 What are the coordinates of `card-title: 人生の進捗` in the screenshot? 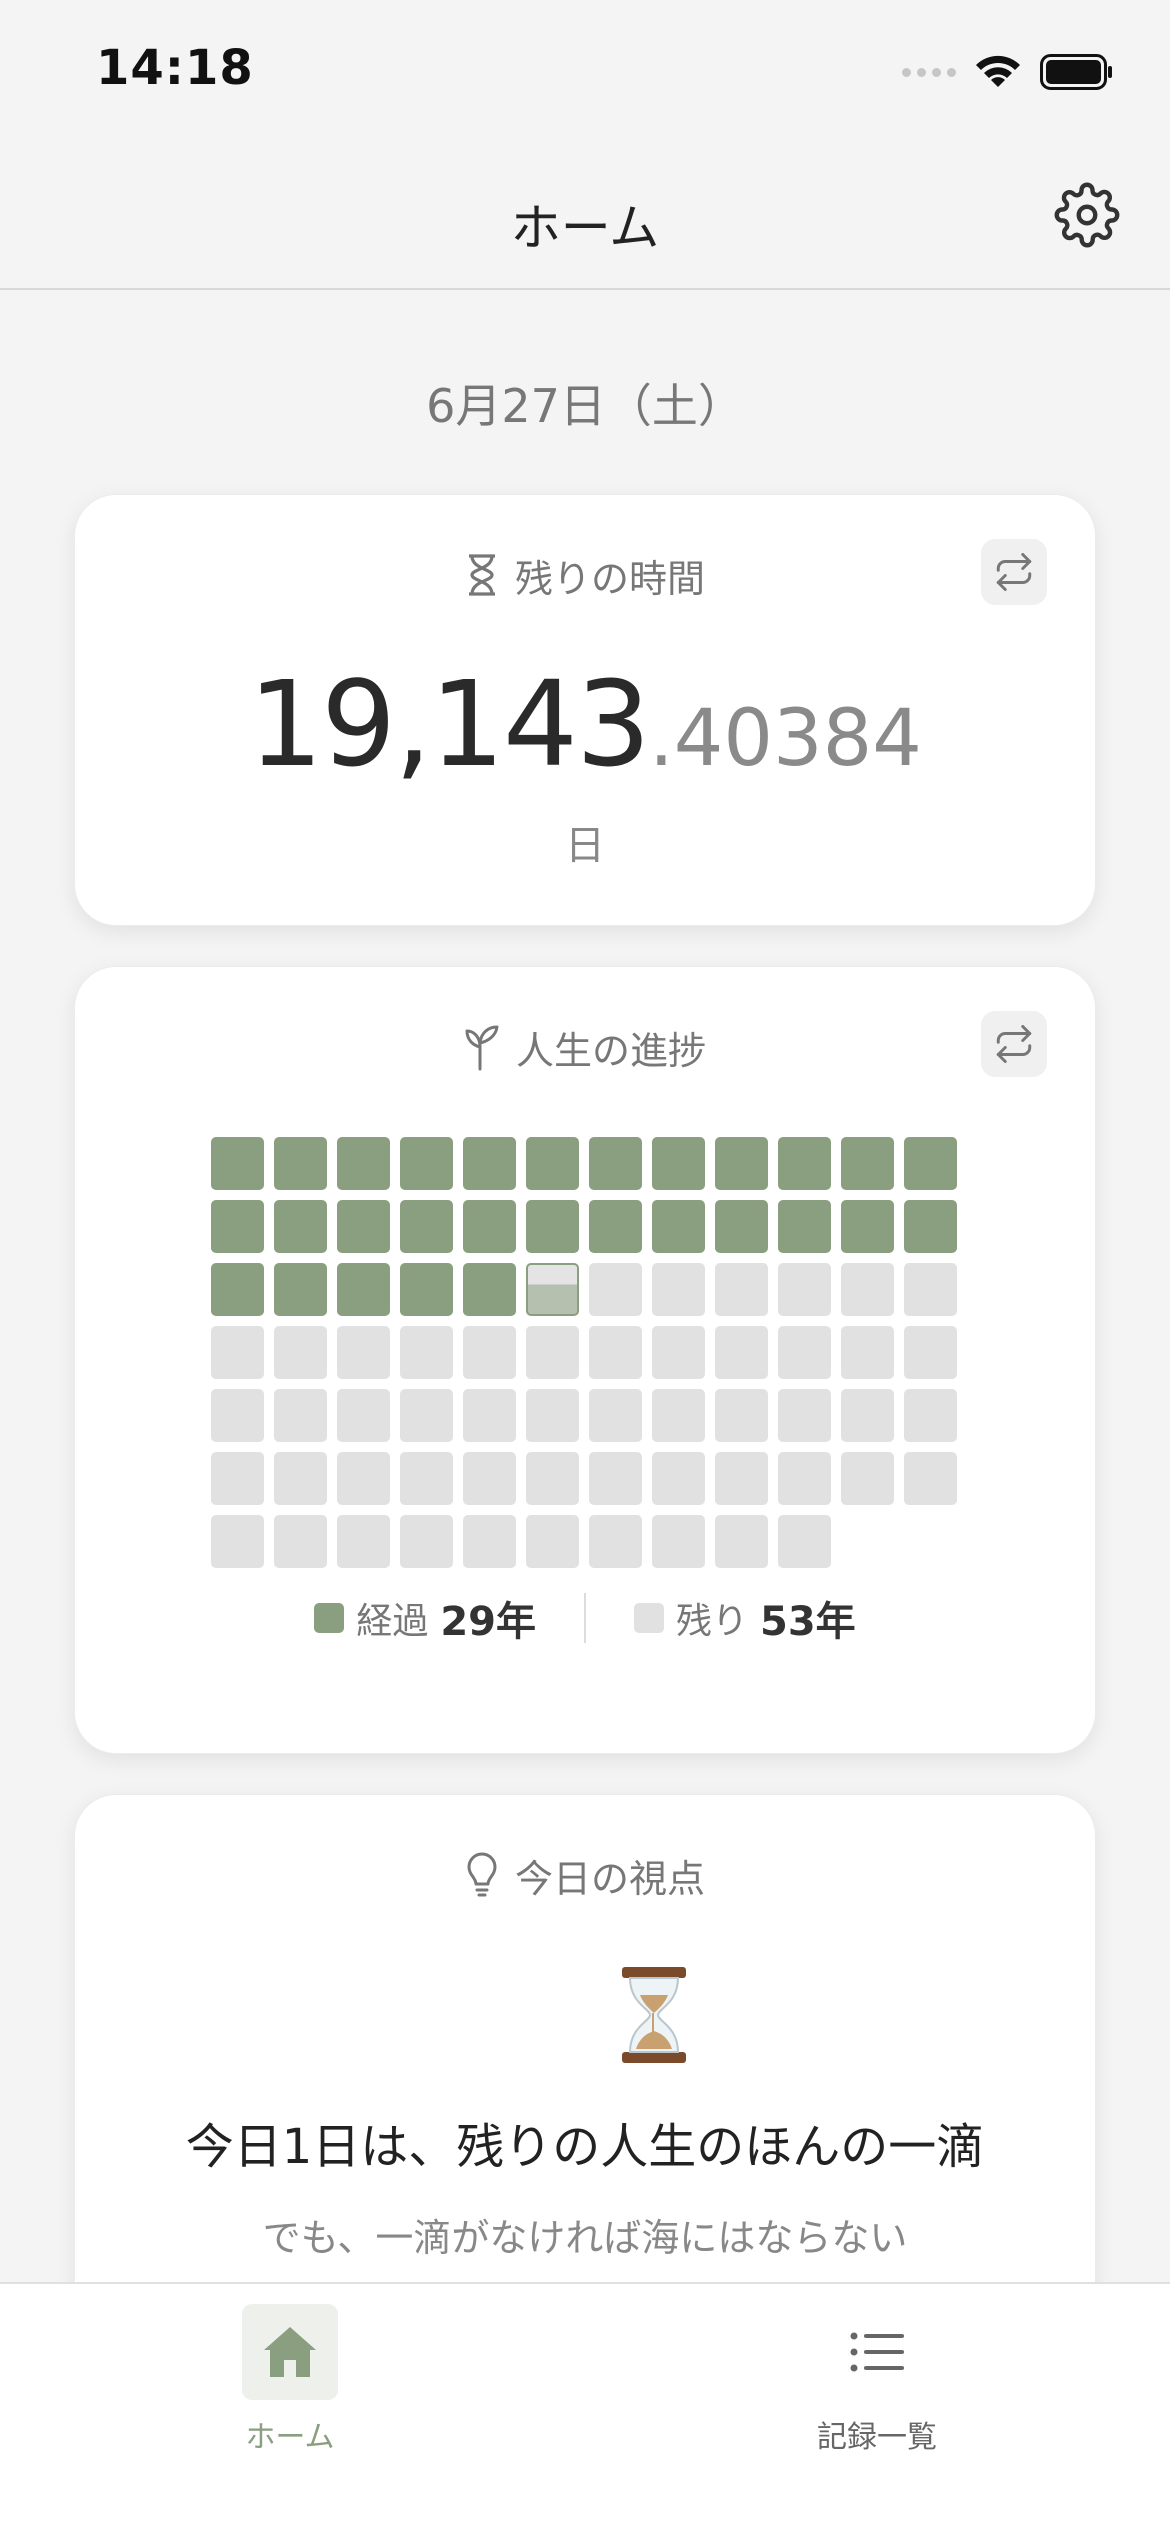 It's located at (610, 1050).